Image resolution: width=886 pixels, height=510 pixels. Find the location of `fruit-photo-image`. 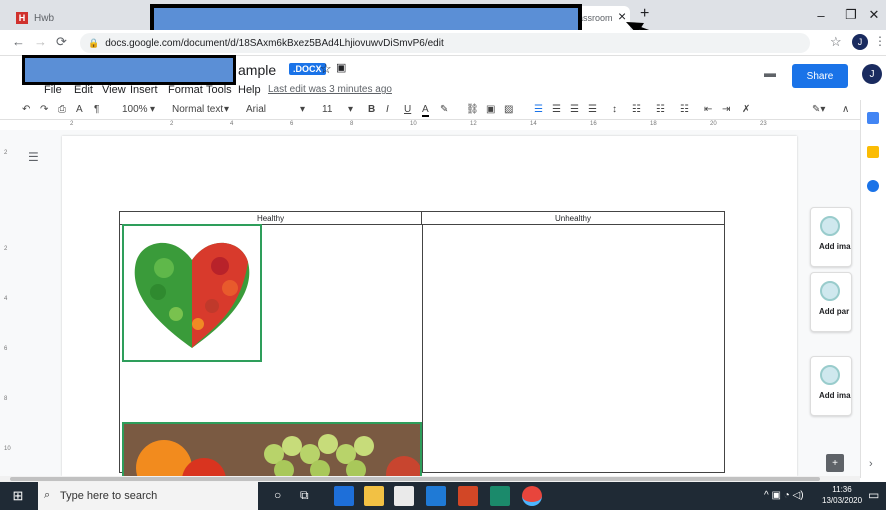

fruit-photo-image is located at coordinates (272, 449).